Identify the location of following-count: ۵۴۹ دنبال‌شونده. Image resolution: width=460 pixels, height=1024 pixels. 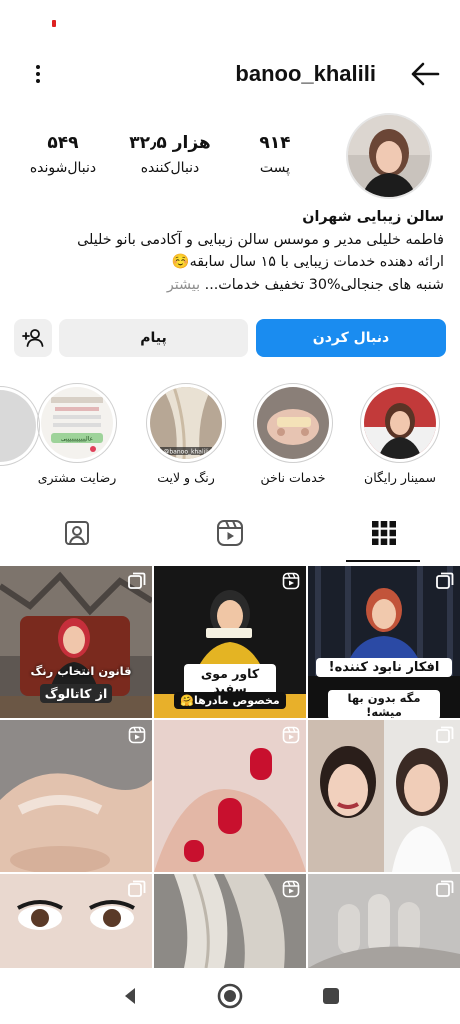
(63, 155).